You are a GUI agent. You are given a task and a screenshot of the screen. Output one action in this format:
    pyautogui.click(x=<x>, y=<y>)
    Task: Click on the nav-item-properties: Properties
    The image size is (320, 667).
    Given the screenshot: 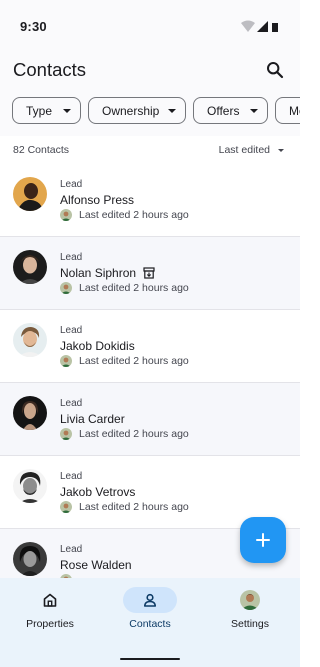 What is the action you would take?
    pyautogui.click(x=50, y=611)
    